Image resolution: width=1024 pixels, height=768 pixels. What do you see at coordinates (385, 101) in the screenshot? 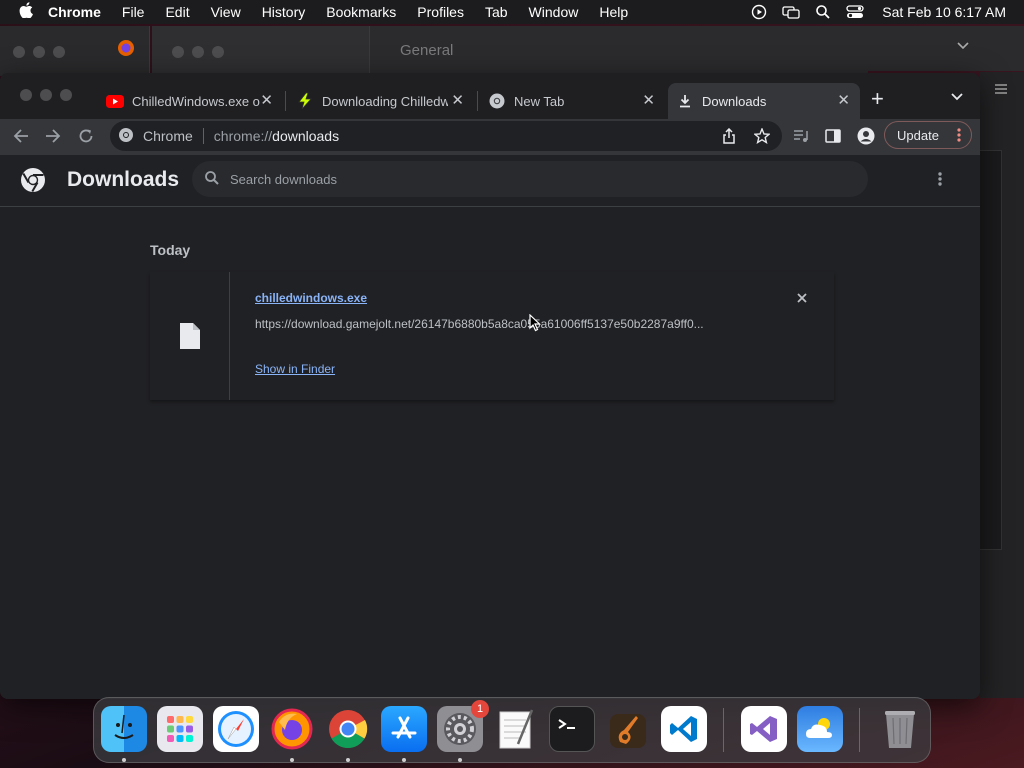
I see `tab-title: Downloading Chilledw` at bounding box center [385, 101].